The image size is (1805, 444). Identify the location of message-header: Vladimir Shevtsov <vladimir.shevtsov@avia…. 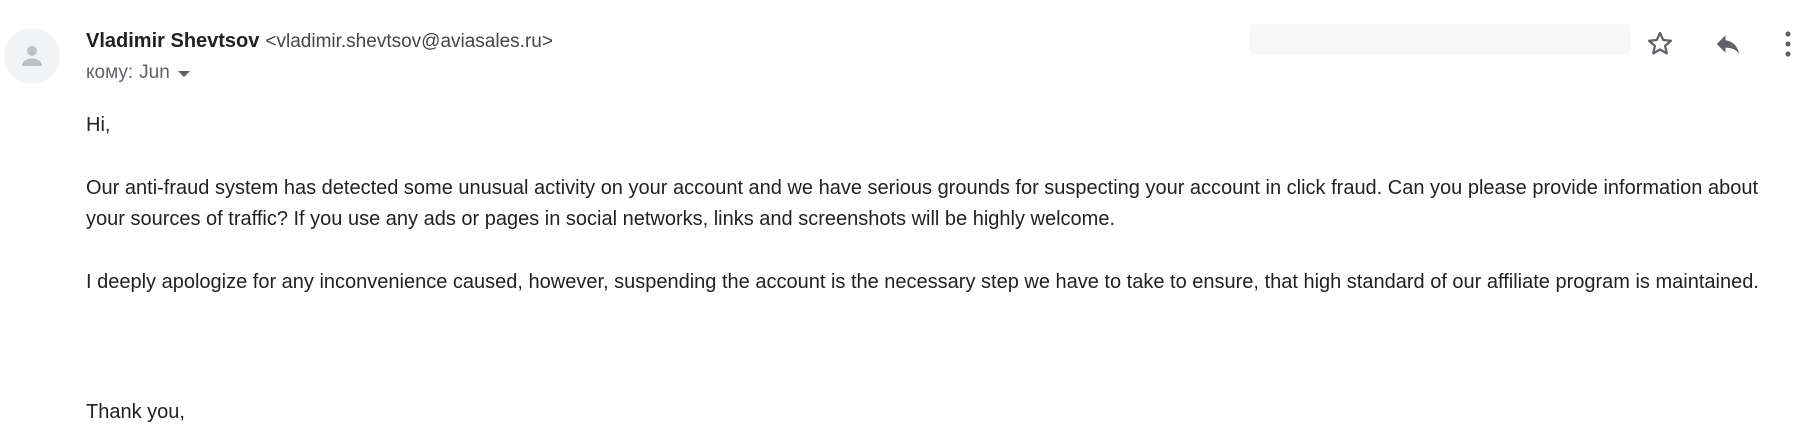
(319, 56).